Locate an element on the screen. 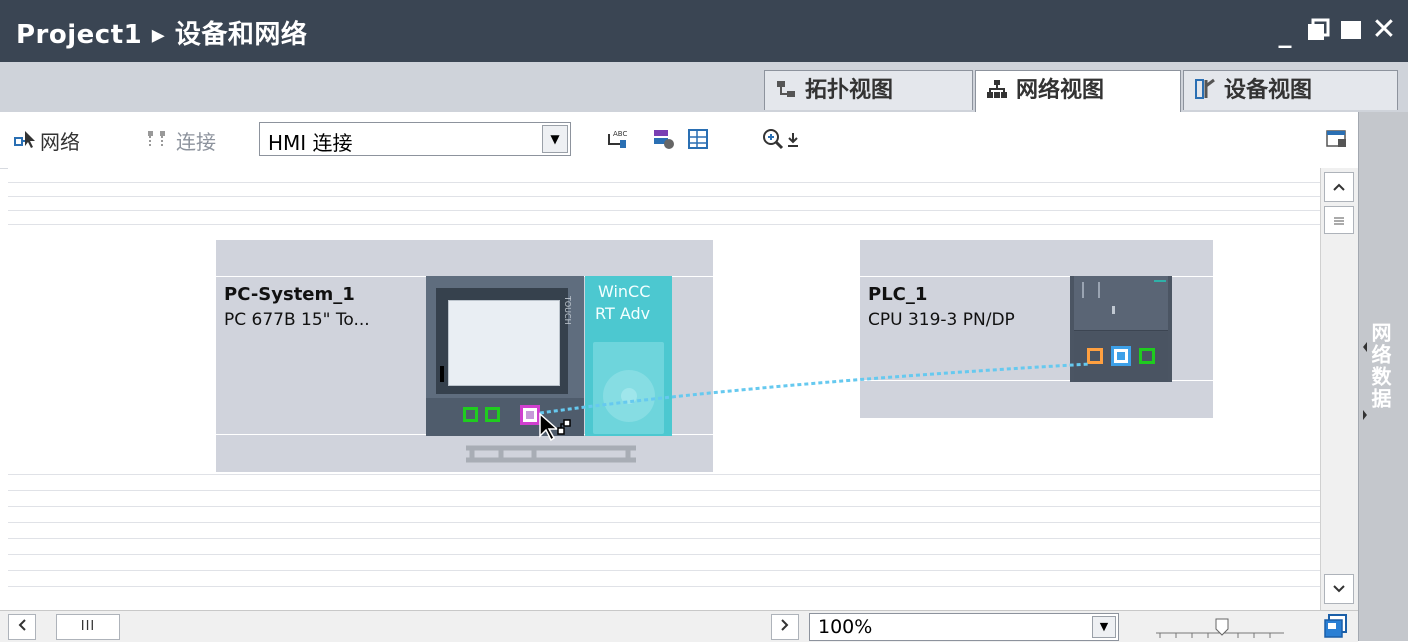  tab-network-view: 网络视图 is located at coordinates (1078, 91).